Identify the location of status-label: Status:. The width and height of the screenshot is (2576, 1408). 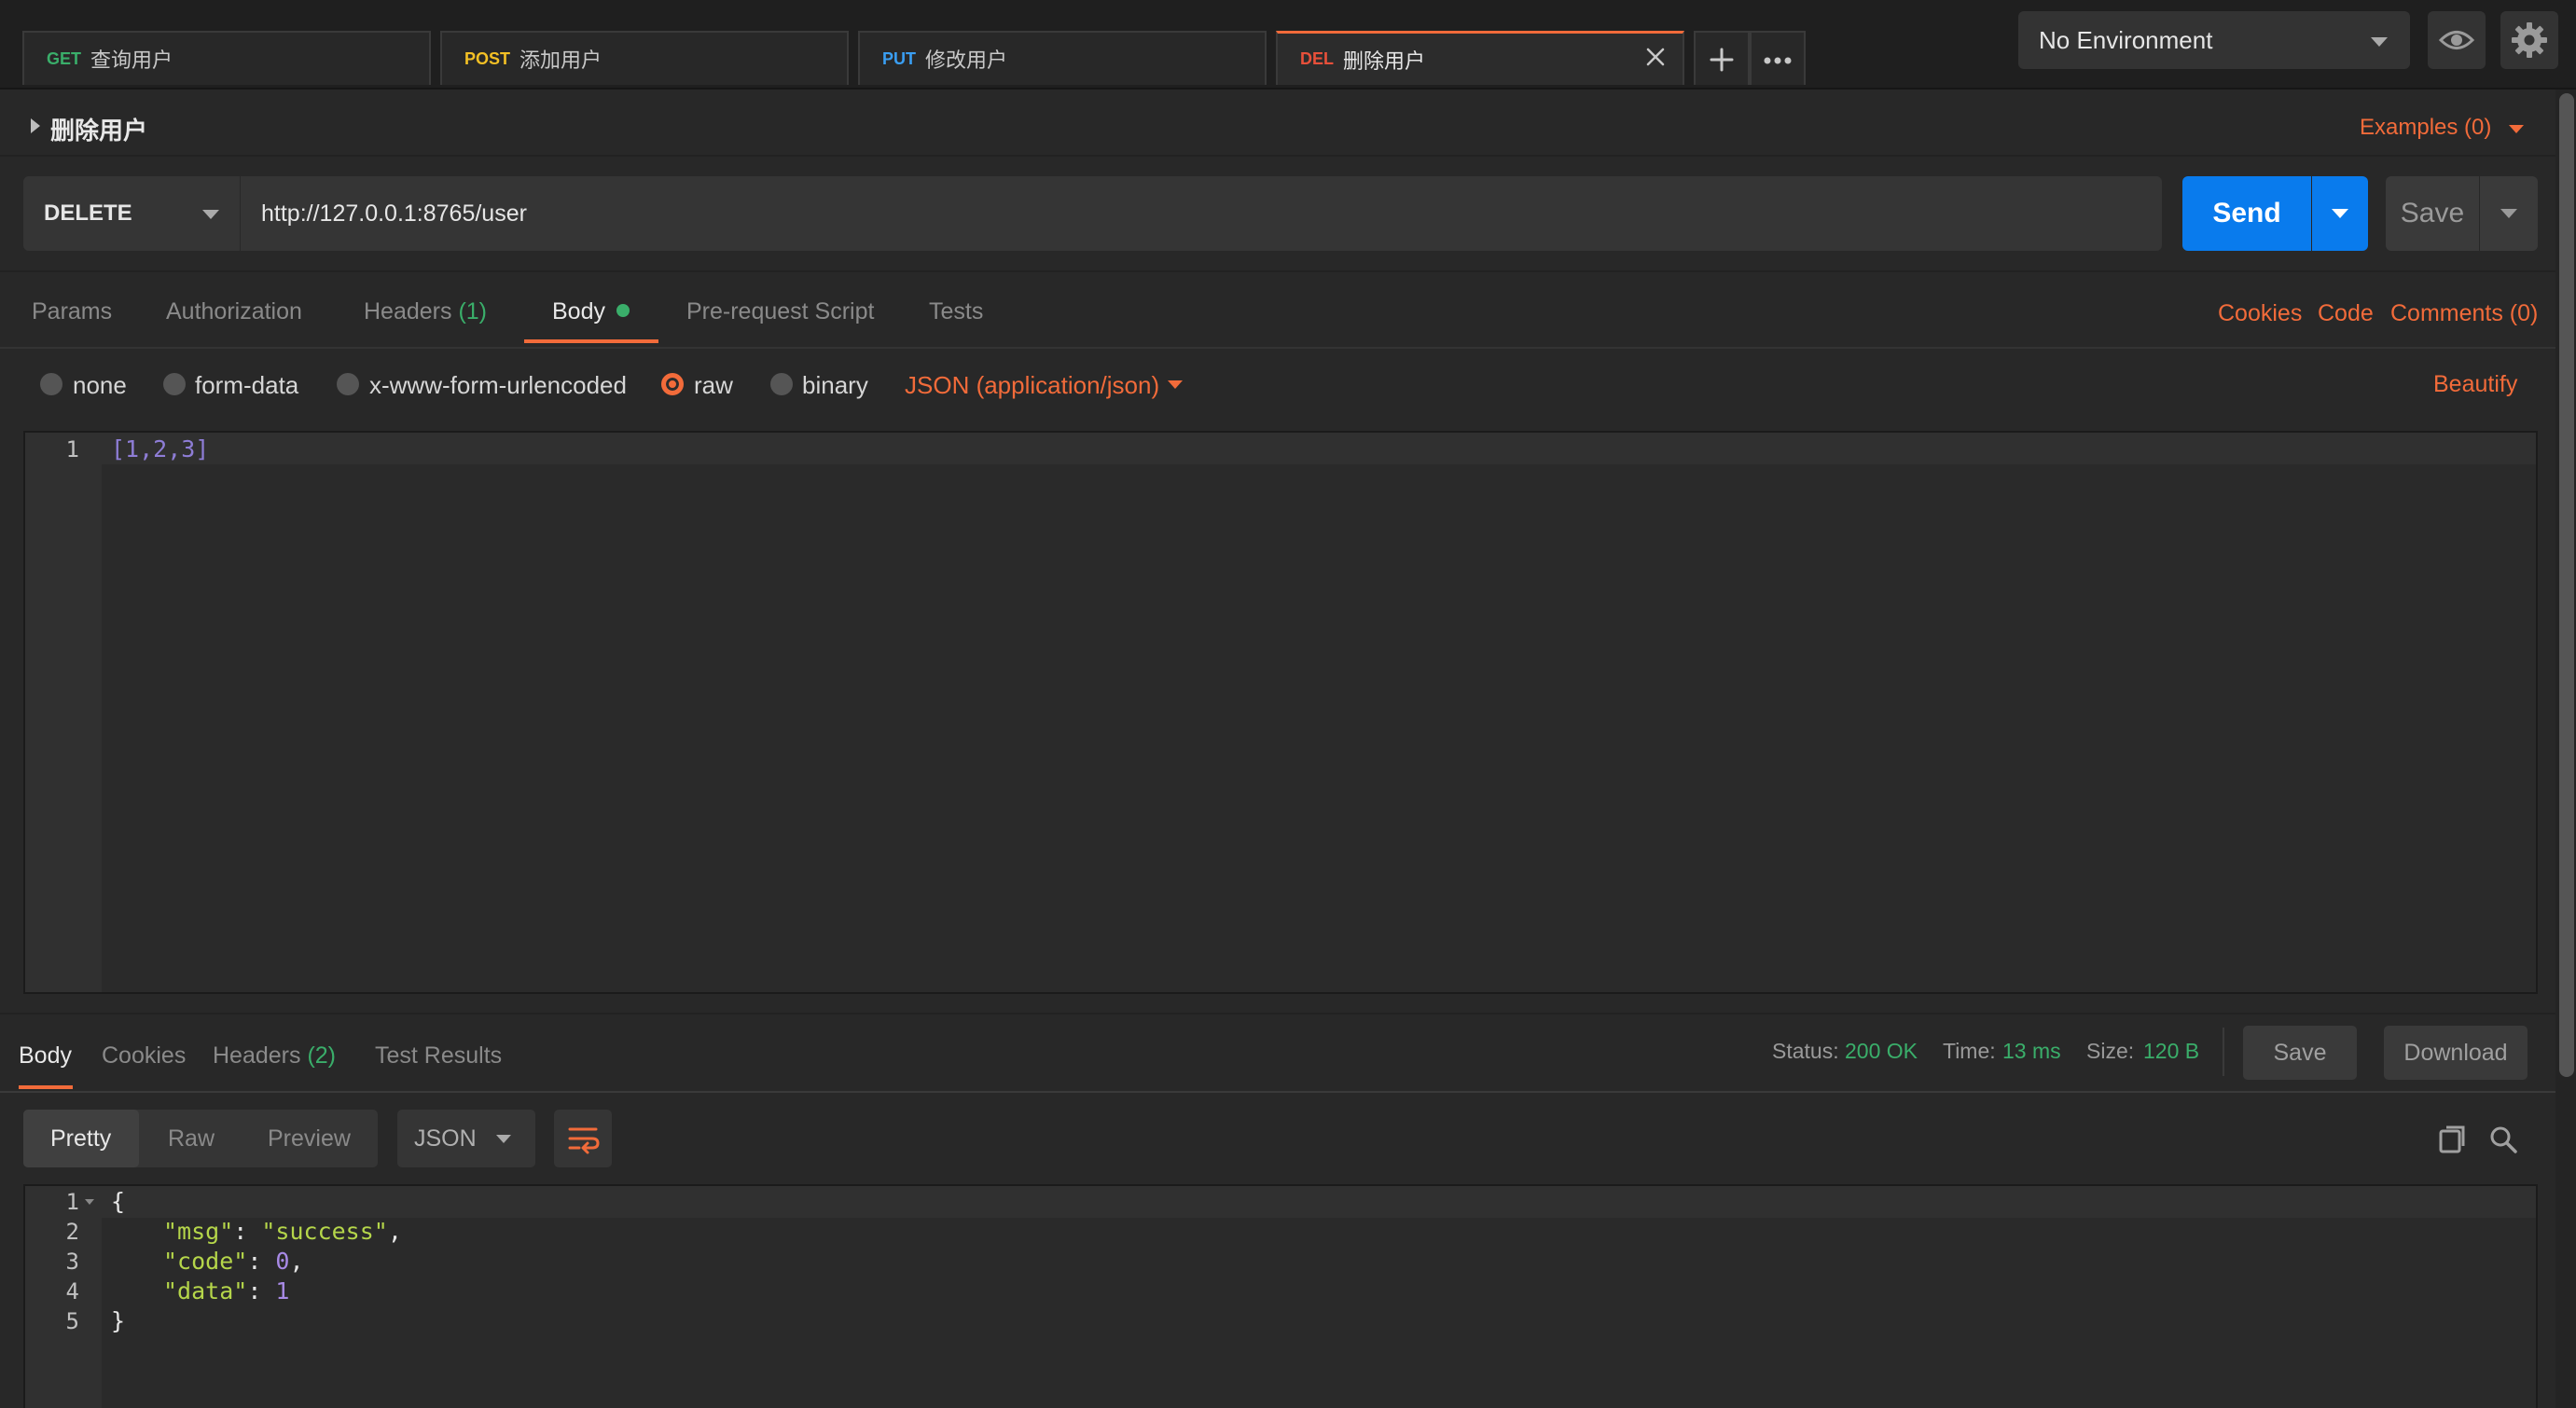
(1805, 1051).